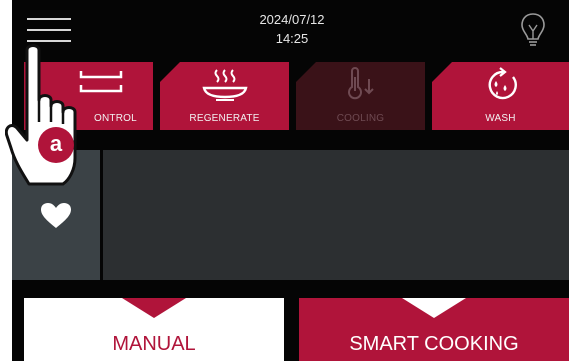 The height and width of the screenshot is (361, 569). I want to click on smart-cooking-label: SMART COOKING, so click(434, 344).